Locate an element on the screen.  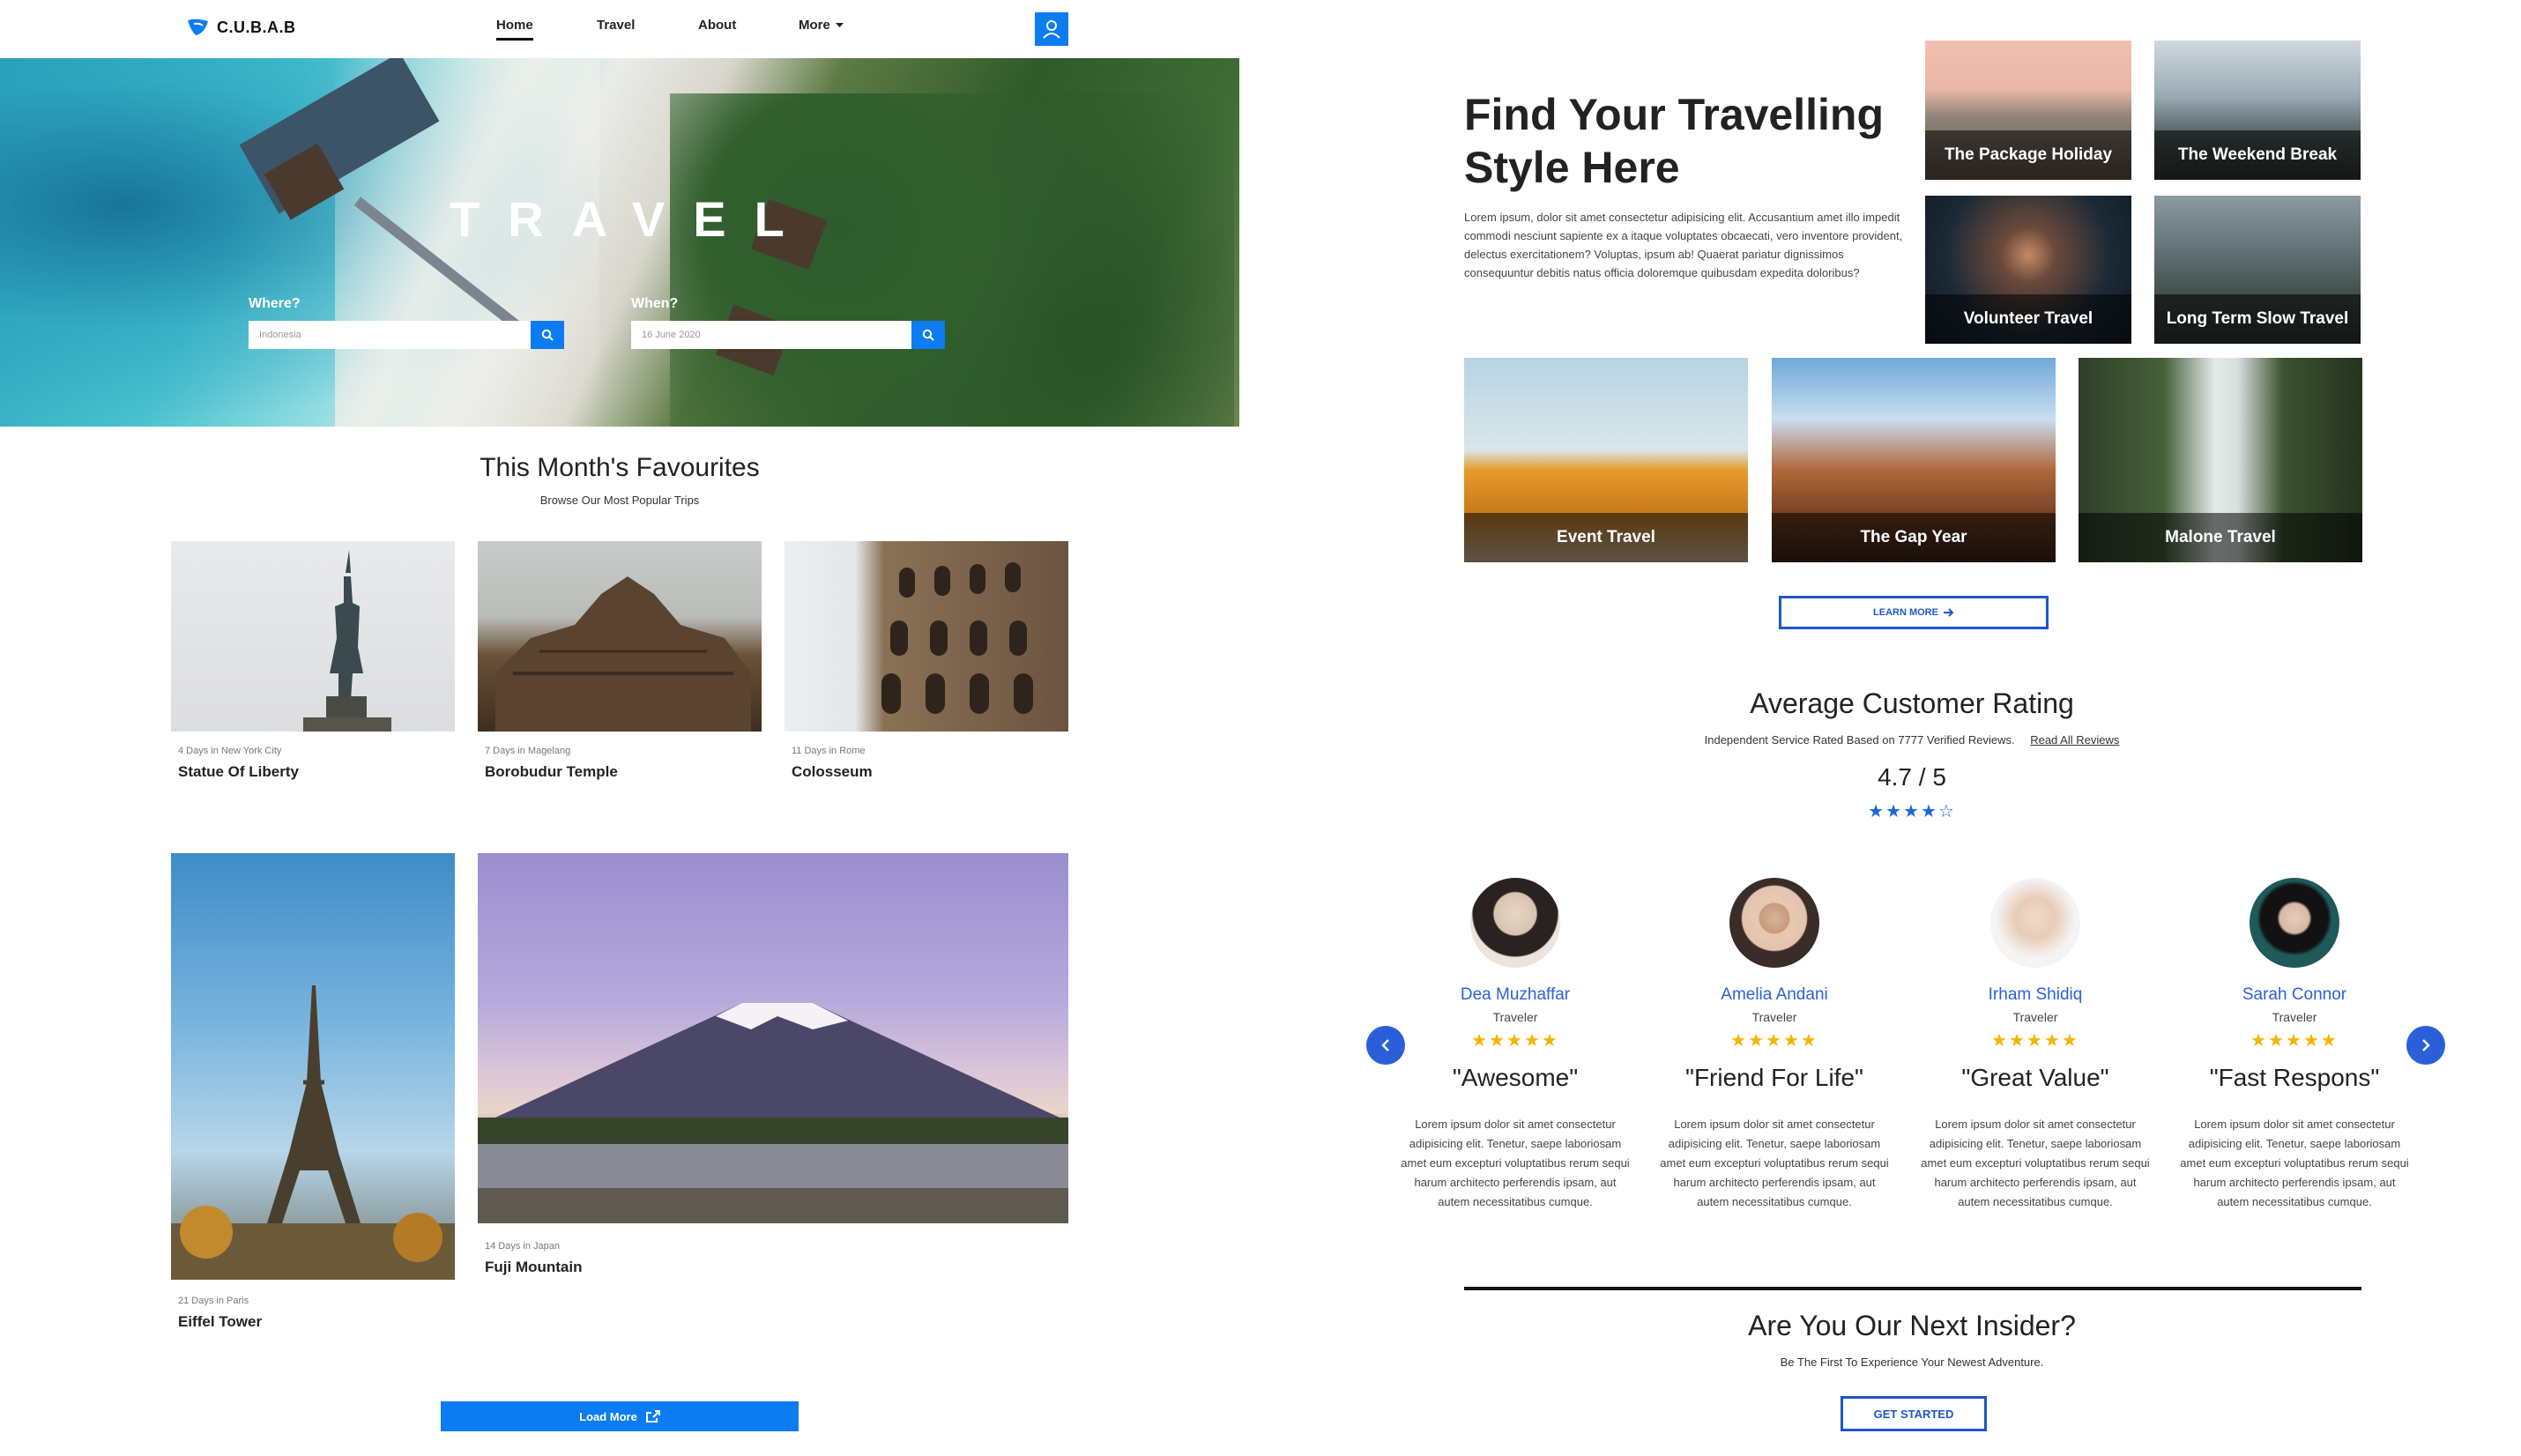
trip-image-eiffel-tower is located at coordinates (313, 1066).